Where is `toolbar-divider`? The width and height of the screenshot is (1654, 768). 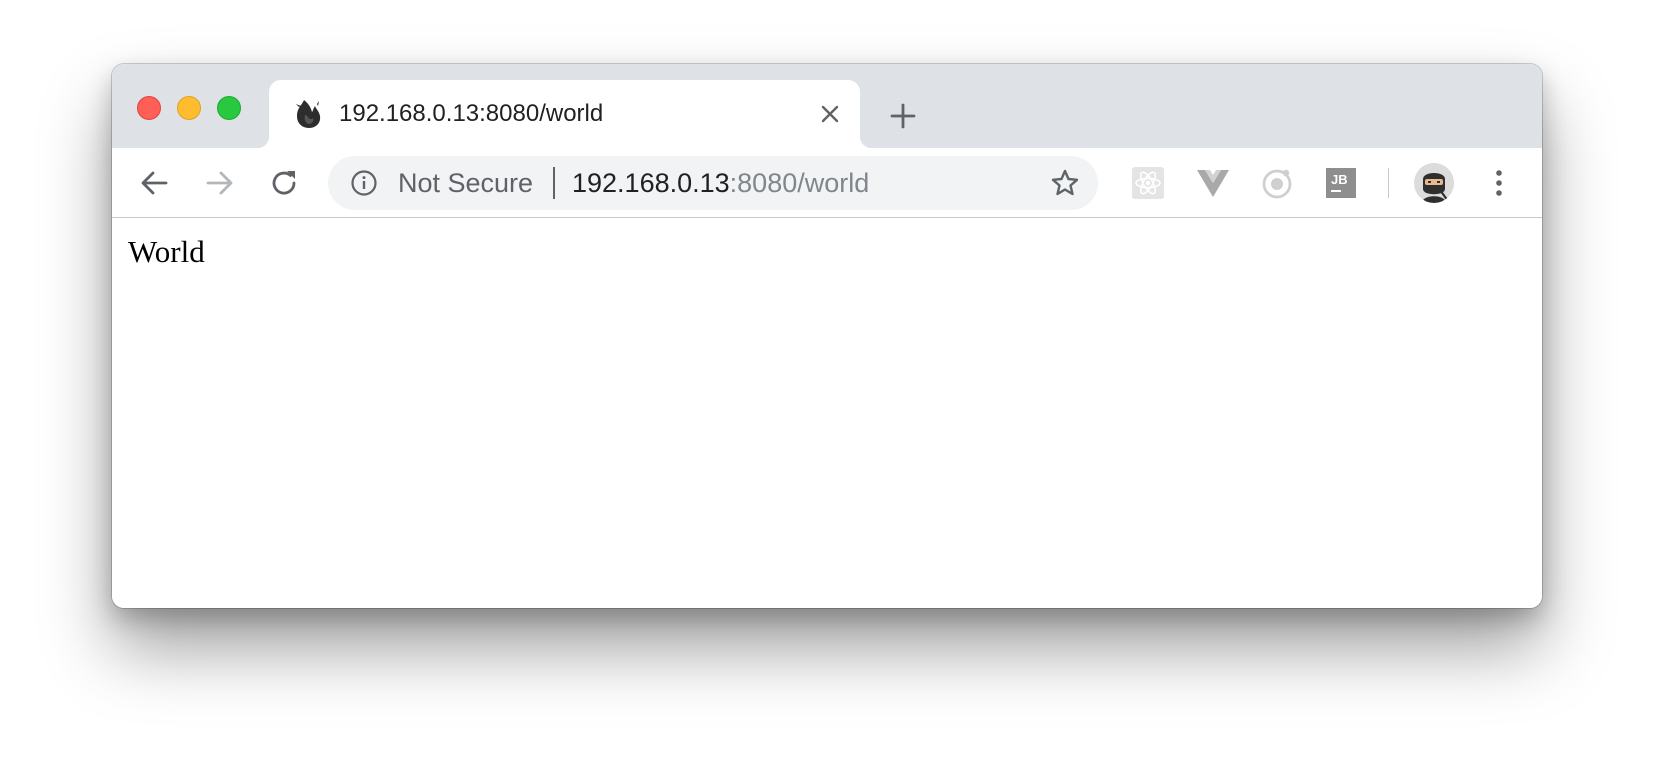
toolbar-divider is located at coordinates (1388, 183).